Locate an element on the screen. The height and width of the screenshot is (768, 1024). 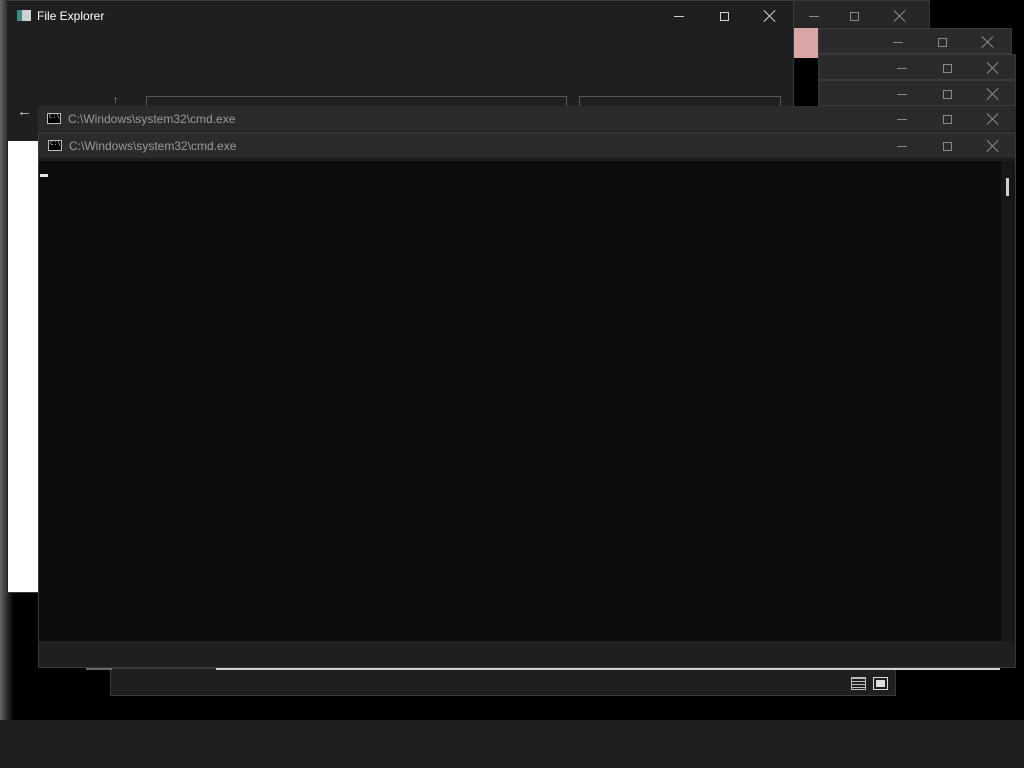
back-button: ← is located at coordinates (28, 113).